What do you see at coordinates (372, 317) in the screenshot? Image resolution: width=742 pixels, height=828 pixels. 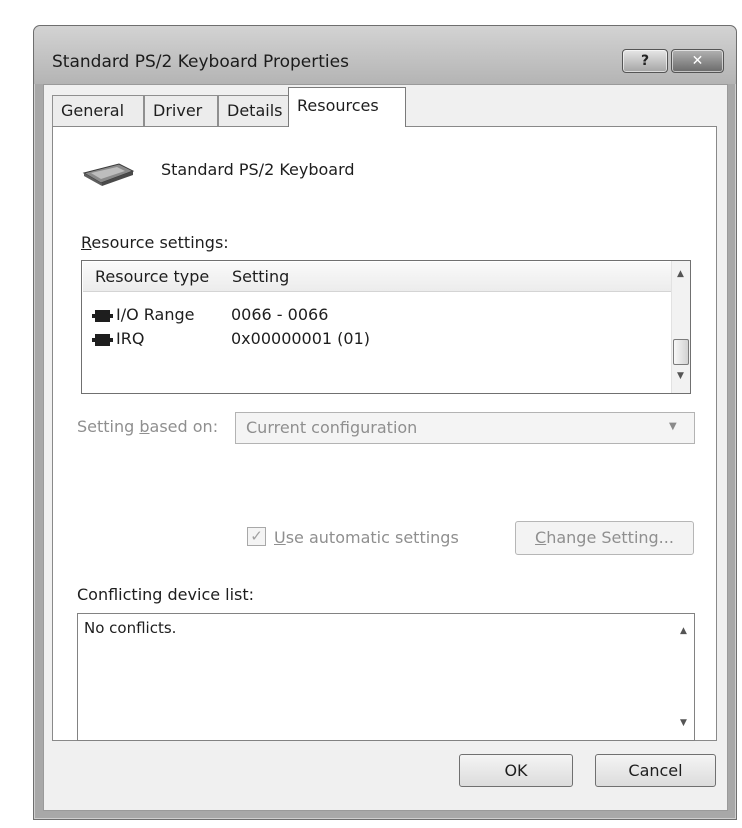 I see `list-item: I/O Range 0066 - 0066` at bounding box center [372, 317].